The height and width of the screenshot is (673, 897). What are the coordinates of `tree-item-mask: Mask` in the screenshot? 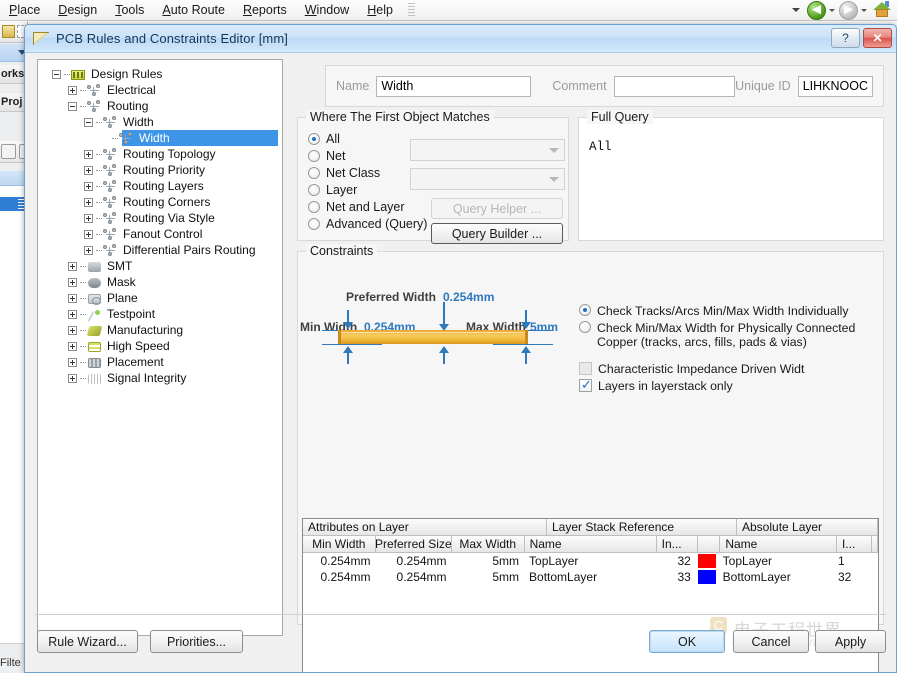 It's located at (165, 282).